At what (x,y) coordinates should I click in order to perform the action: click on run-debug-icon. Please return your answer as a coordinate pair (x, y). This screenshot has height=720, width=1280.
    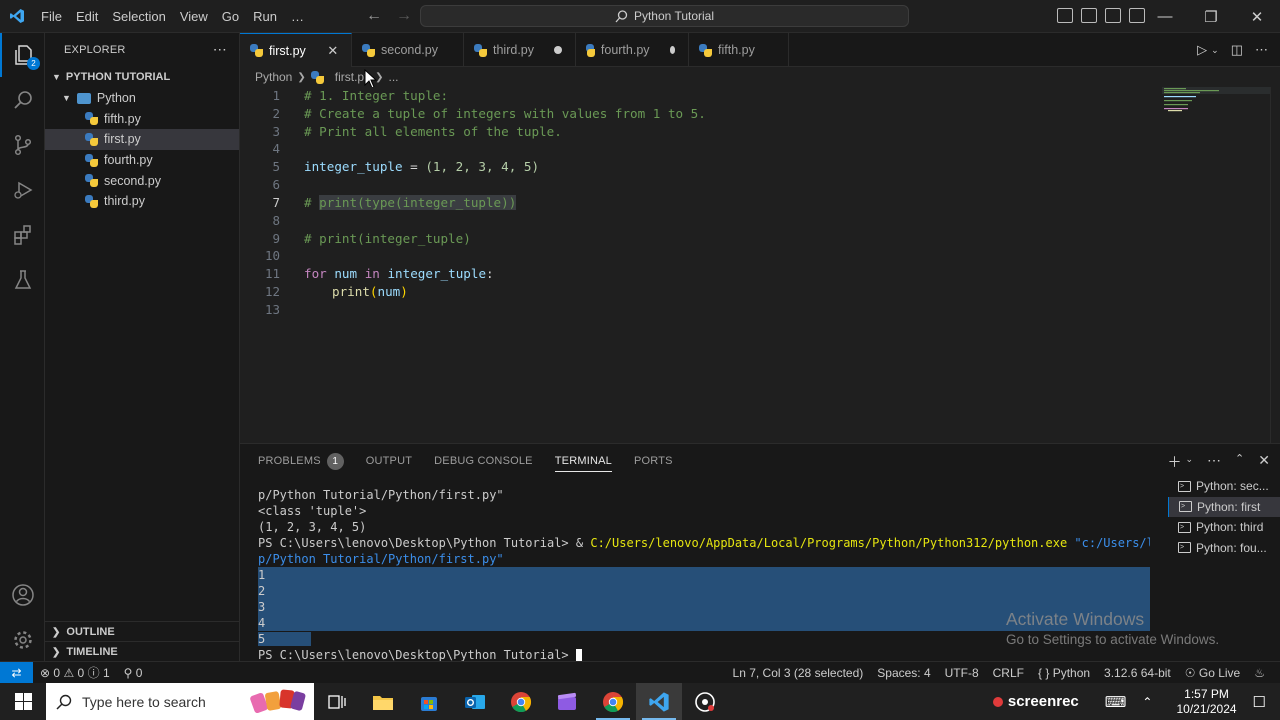
    Looking at the image, I should click on (22, 190).